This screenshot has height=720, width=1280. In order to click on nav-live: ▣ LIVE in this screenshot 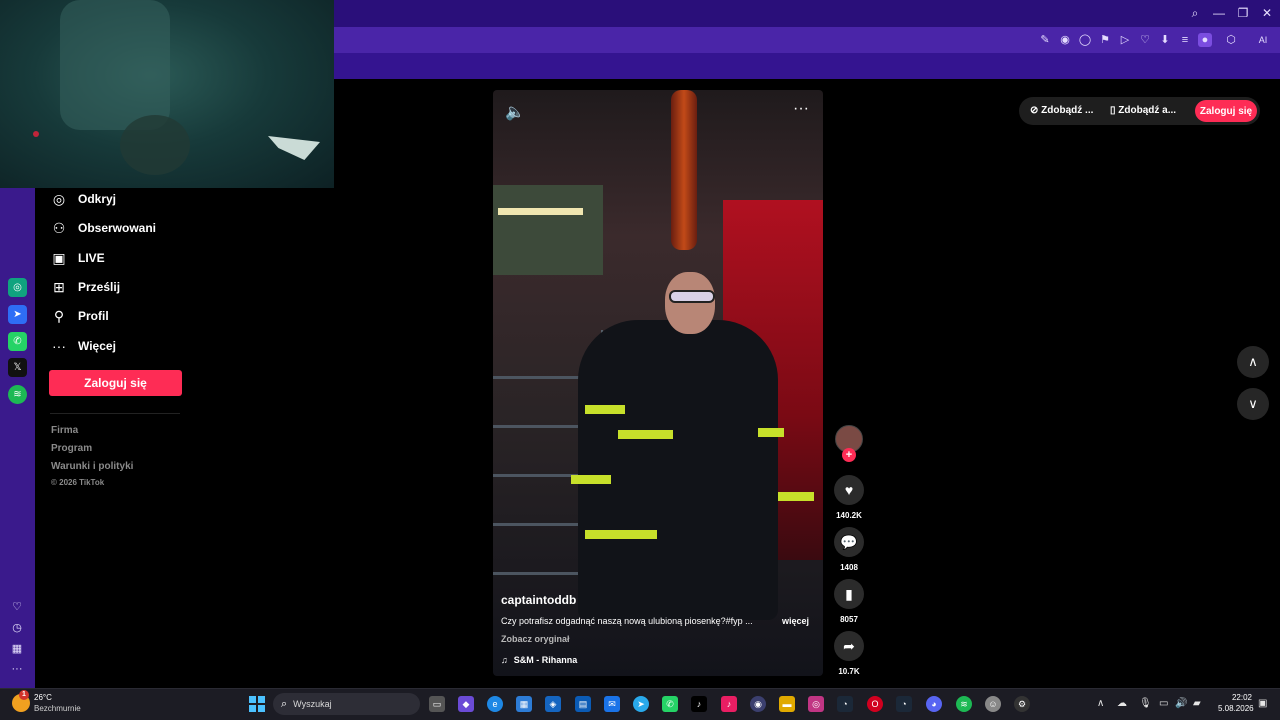, I will do `click(128, 258)`.